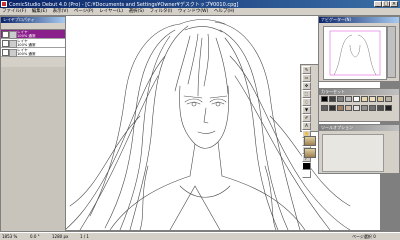 This screenshot has height=240, width=400. Describe the element at coordinates (33, 26) in the screenshot. I see `layer-toolbar` at that location.